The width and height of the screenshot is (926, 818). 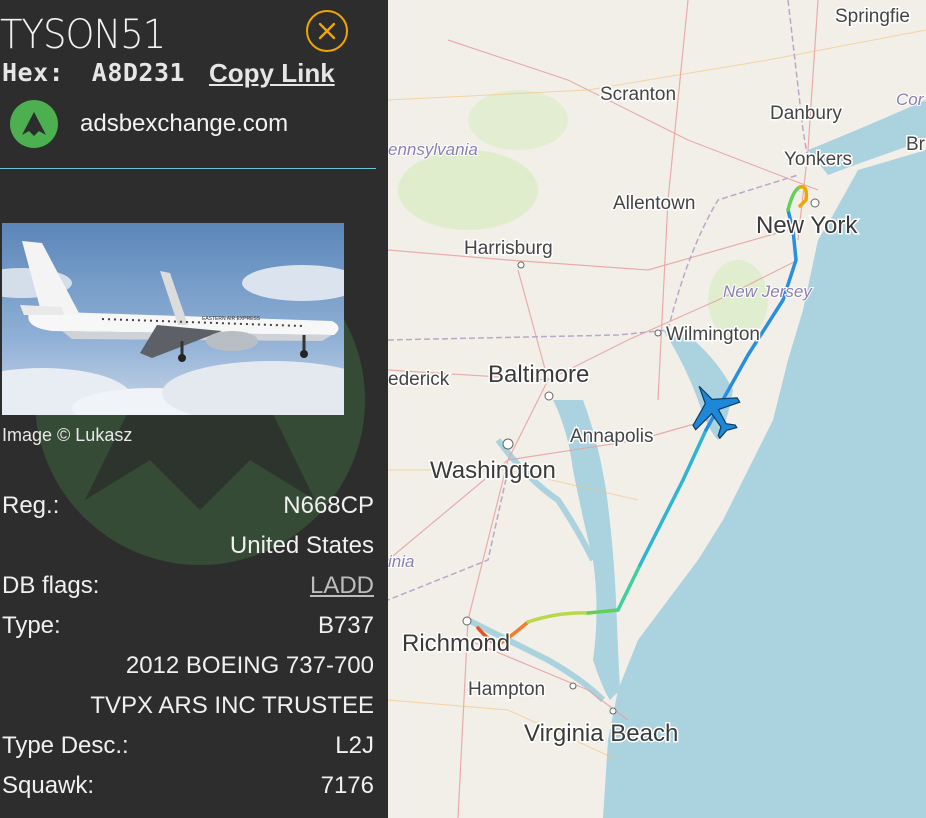 What do you see at coordinates (232, 705) in the screenshot?
I see `detail-value: TVPX ARS INC TRUSTEE` at bounding box center [232, 705].